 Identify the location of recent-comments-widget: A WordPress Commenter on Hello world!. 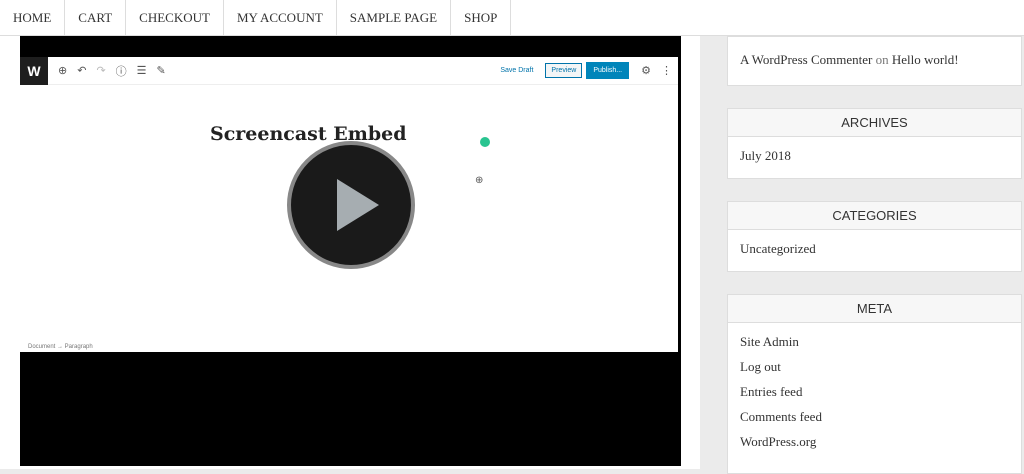
(874, 61).